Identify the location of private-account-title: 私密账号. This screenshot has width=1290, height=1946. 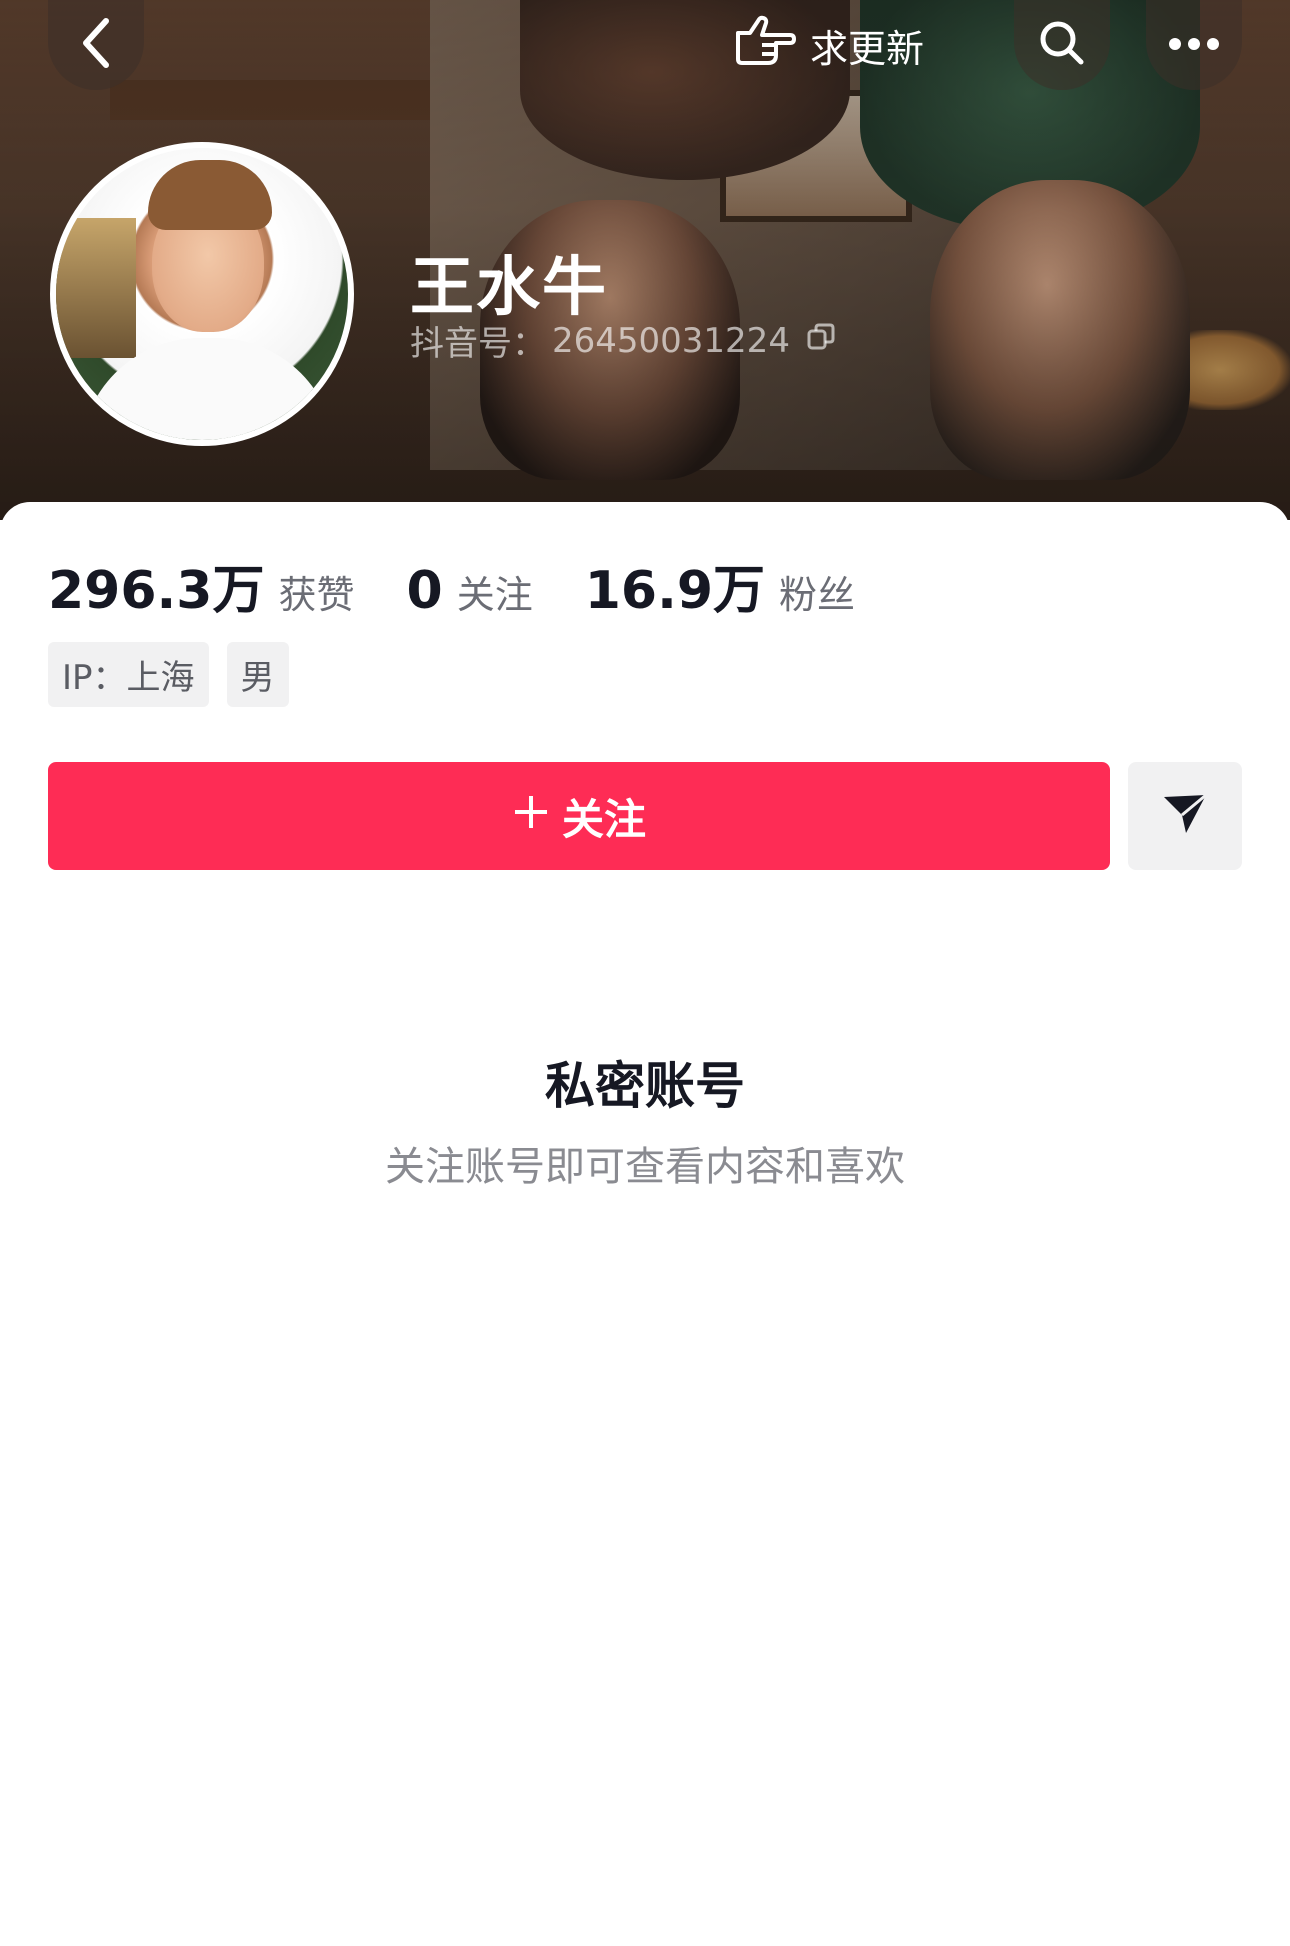
(645, 1086).